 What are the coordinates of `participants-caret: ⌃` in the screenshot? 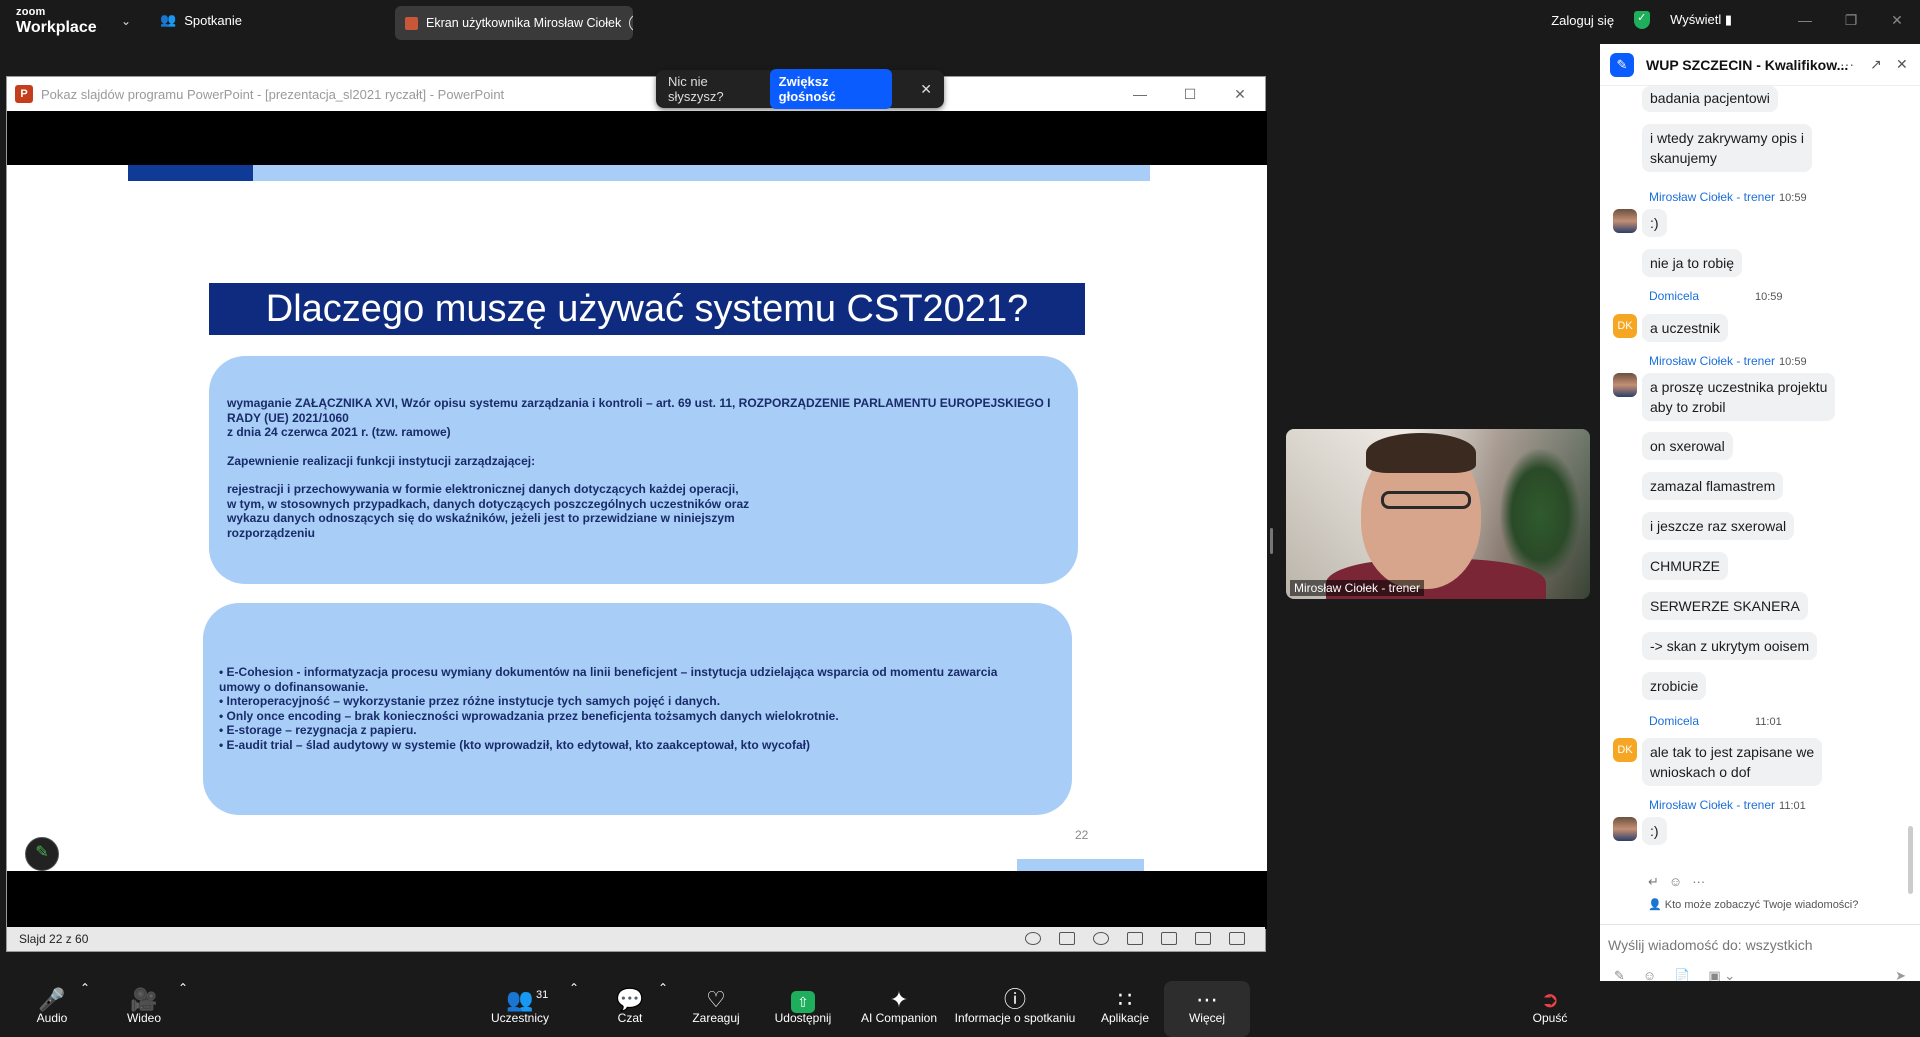 It's located at (574, 1009).